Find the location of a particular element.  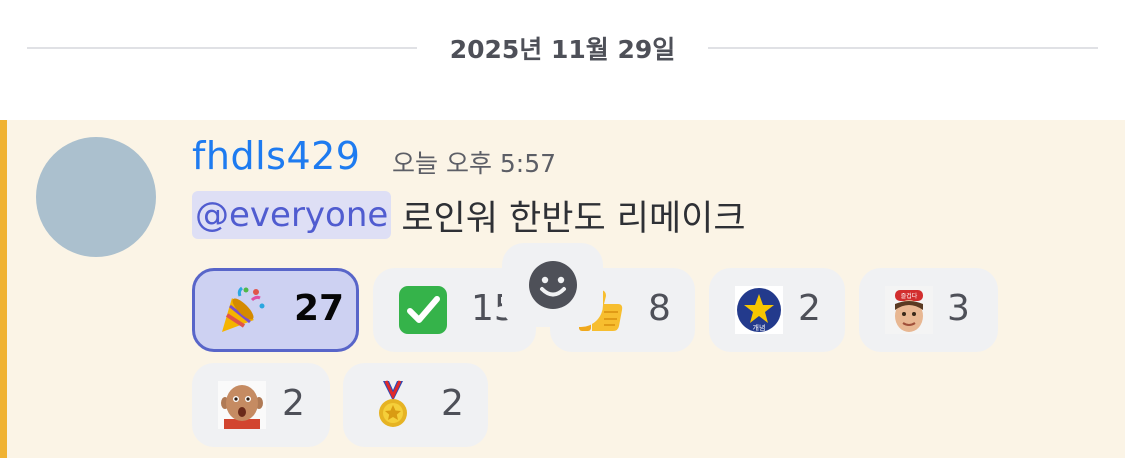

avatar is located at coordinates (96, 197).